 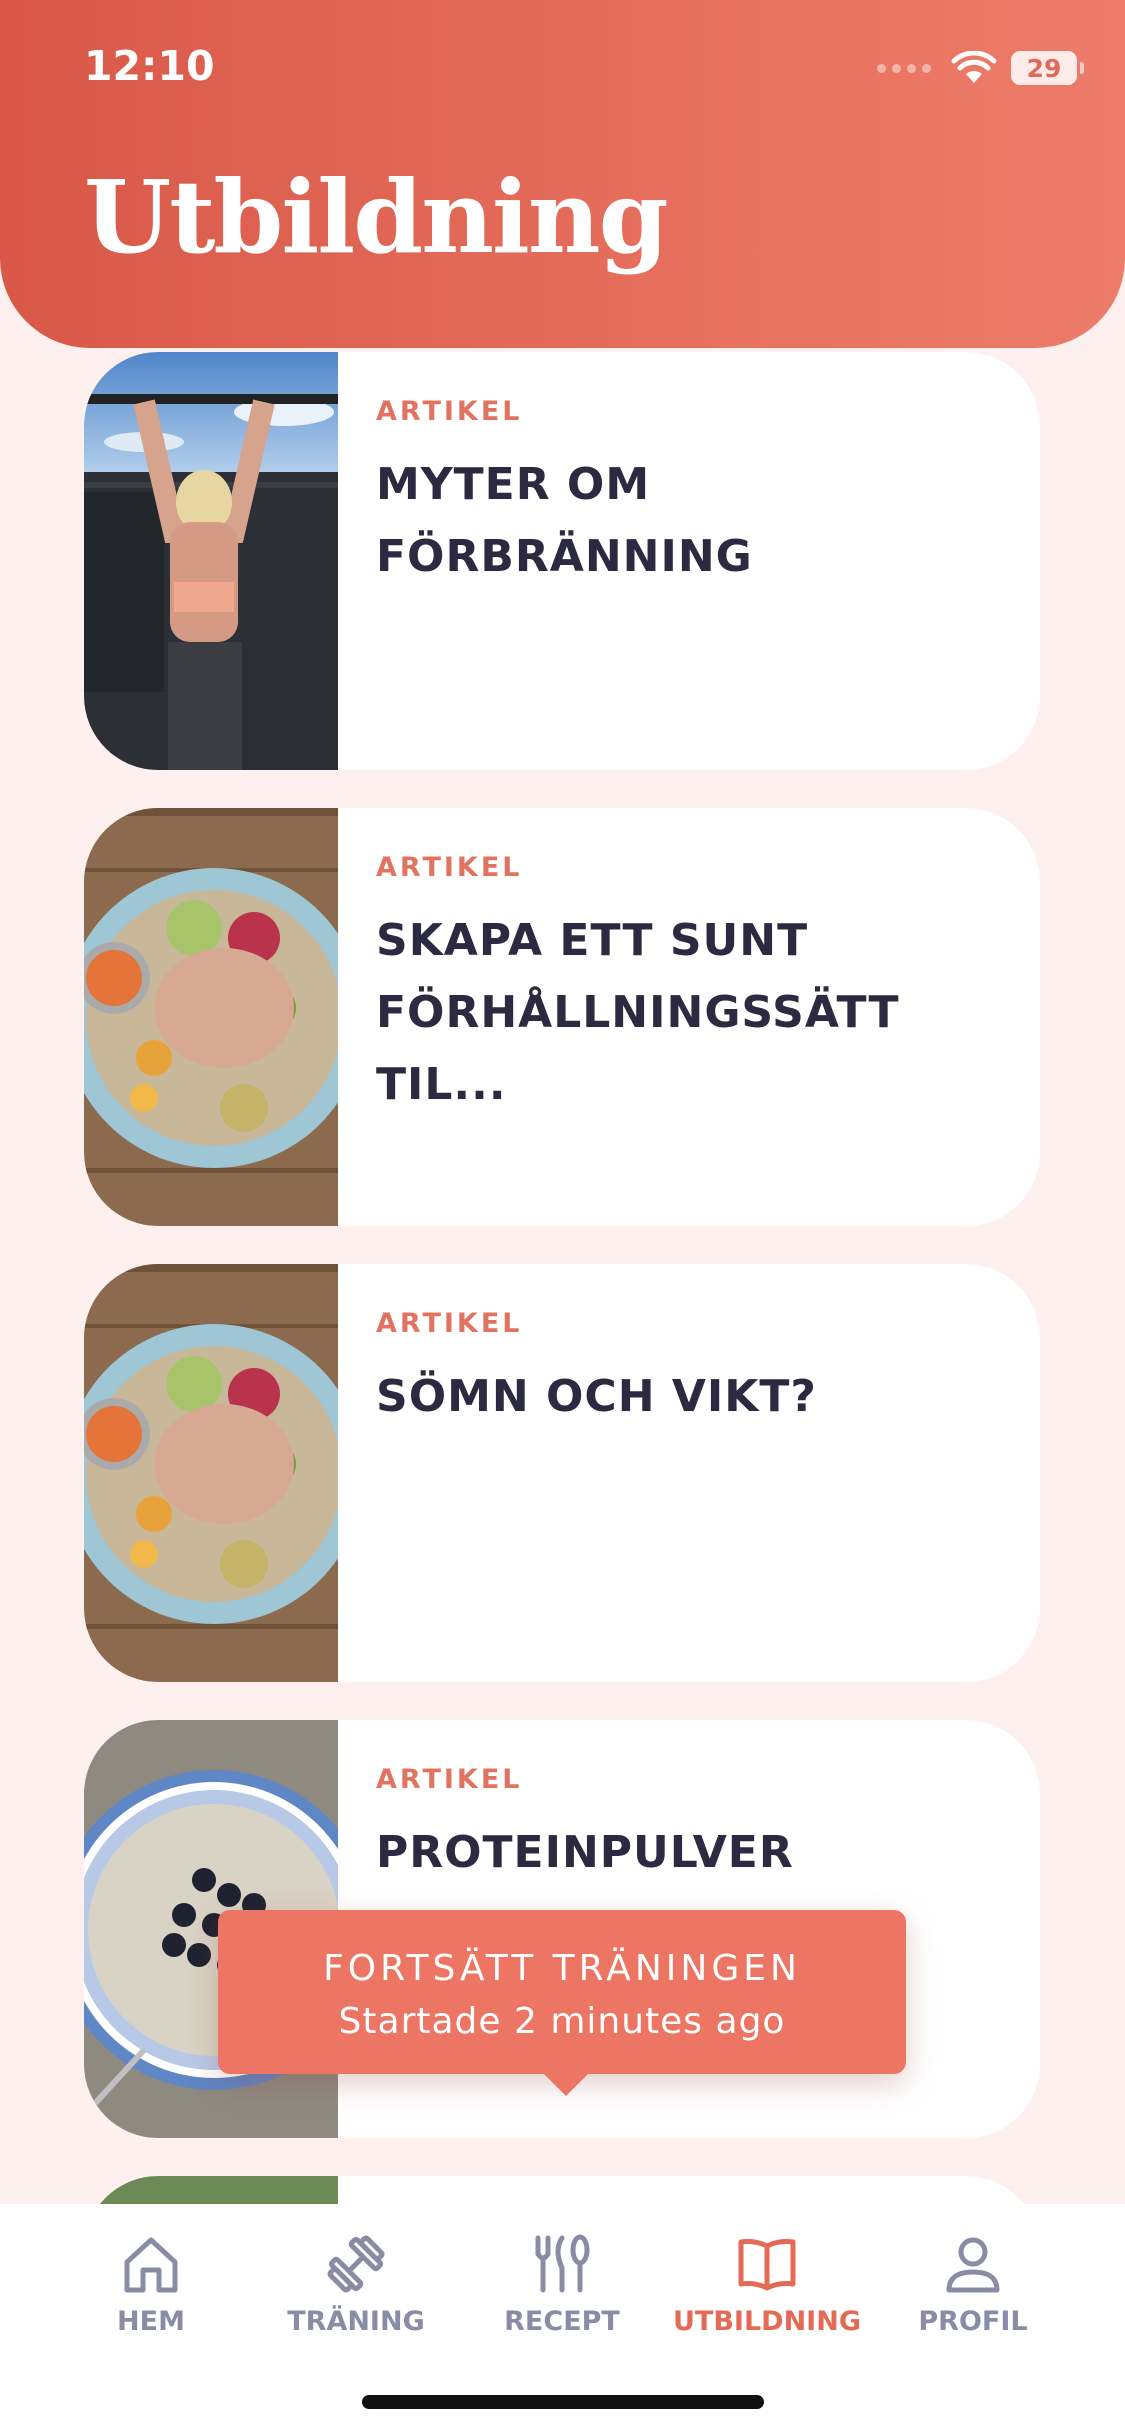 I want to click on tab-profil: PROFIL, so click(x=973, y=2284).